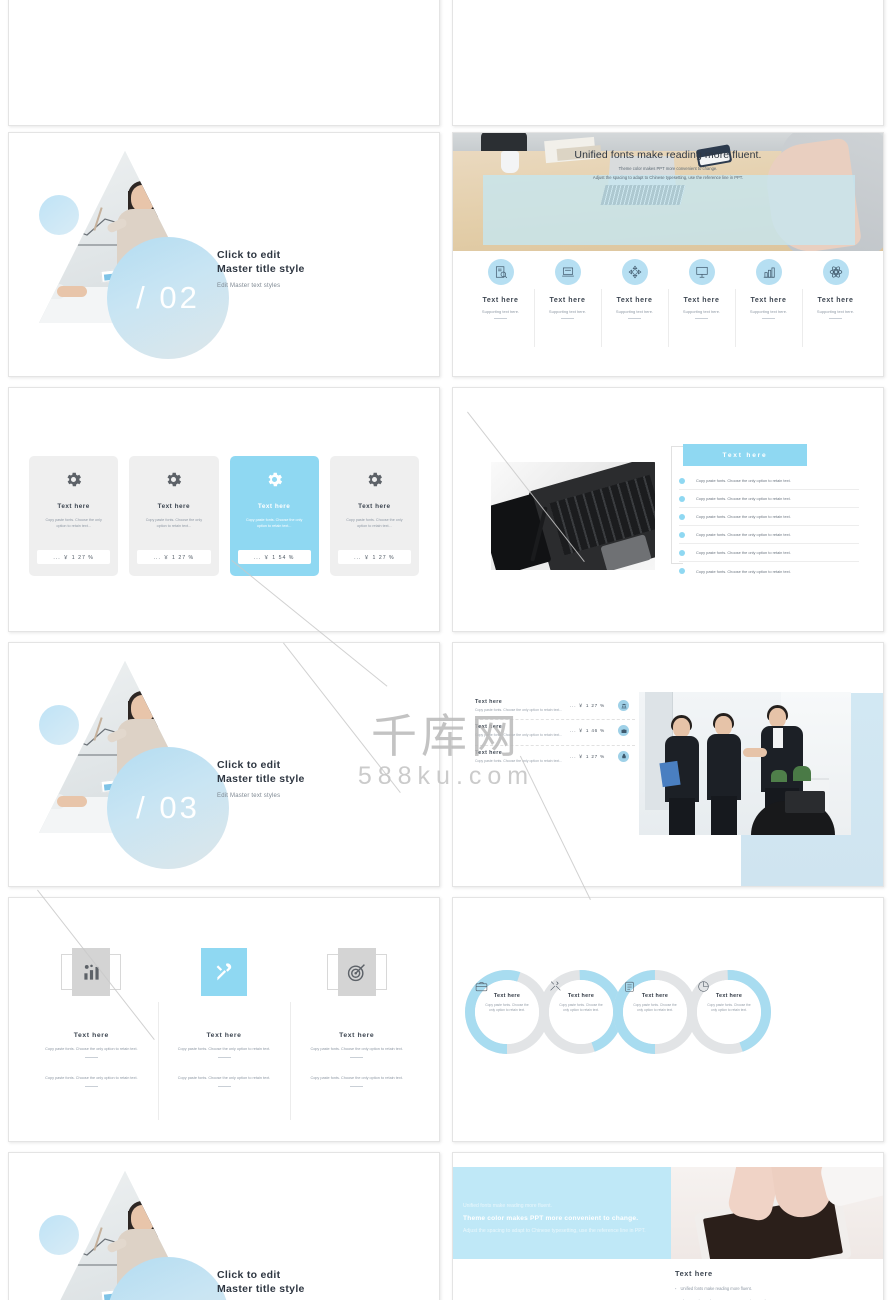 This screenshot has width=892, height=1300. What do you see at coordinates (587, 731) in the screenshot?
I see `stat-value: ... ￥ 1 46 %` at bounding box center [587, 731].